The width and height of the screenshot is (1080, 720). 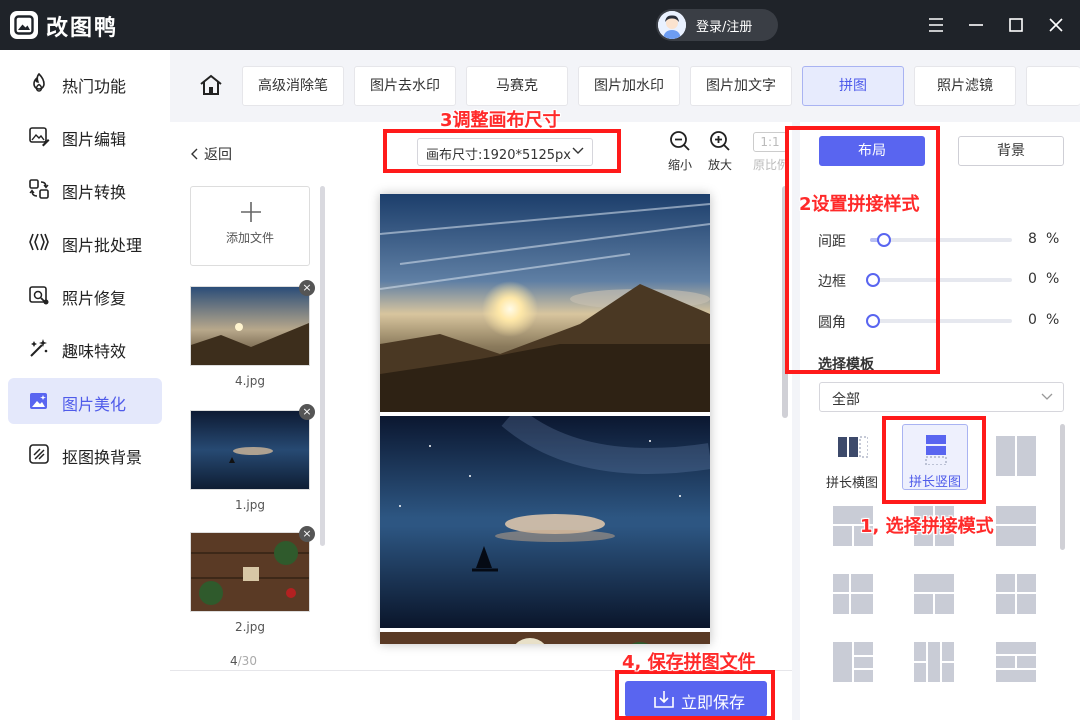 What do you see at coordinates (1053, 320) in the screenshot?
I see `corner-radius-unit: %` at bounding box center [1053, 320].